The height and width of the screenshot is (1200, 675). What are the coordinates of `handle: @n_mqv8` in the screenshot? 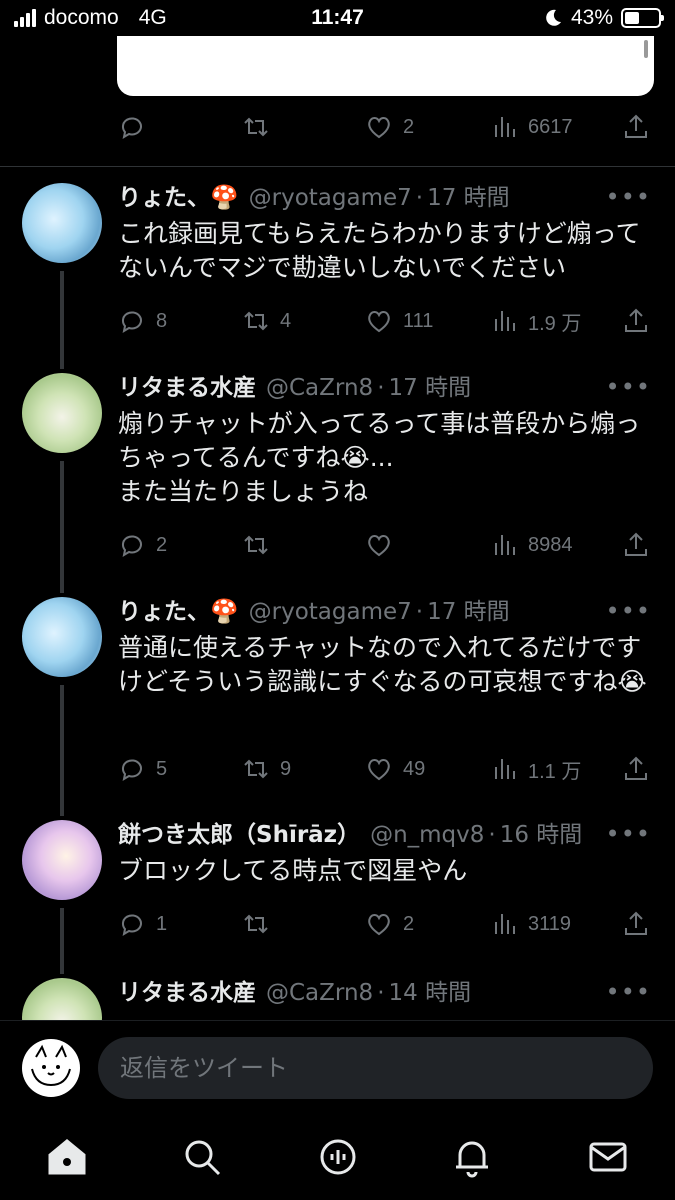 It's located at (427, 835).